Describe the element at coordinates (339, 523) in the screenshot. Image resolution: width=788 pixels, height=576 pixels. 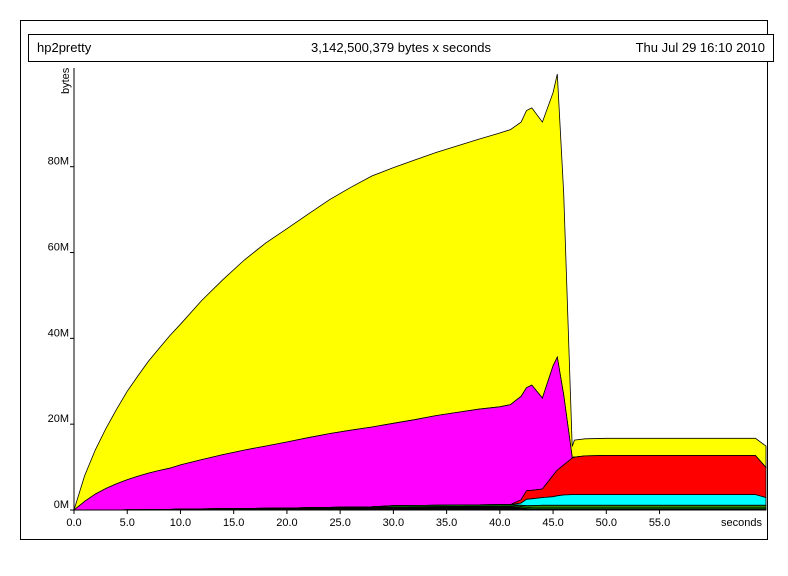
I see `x-tick-label: 25.0` at that location.